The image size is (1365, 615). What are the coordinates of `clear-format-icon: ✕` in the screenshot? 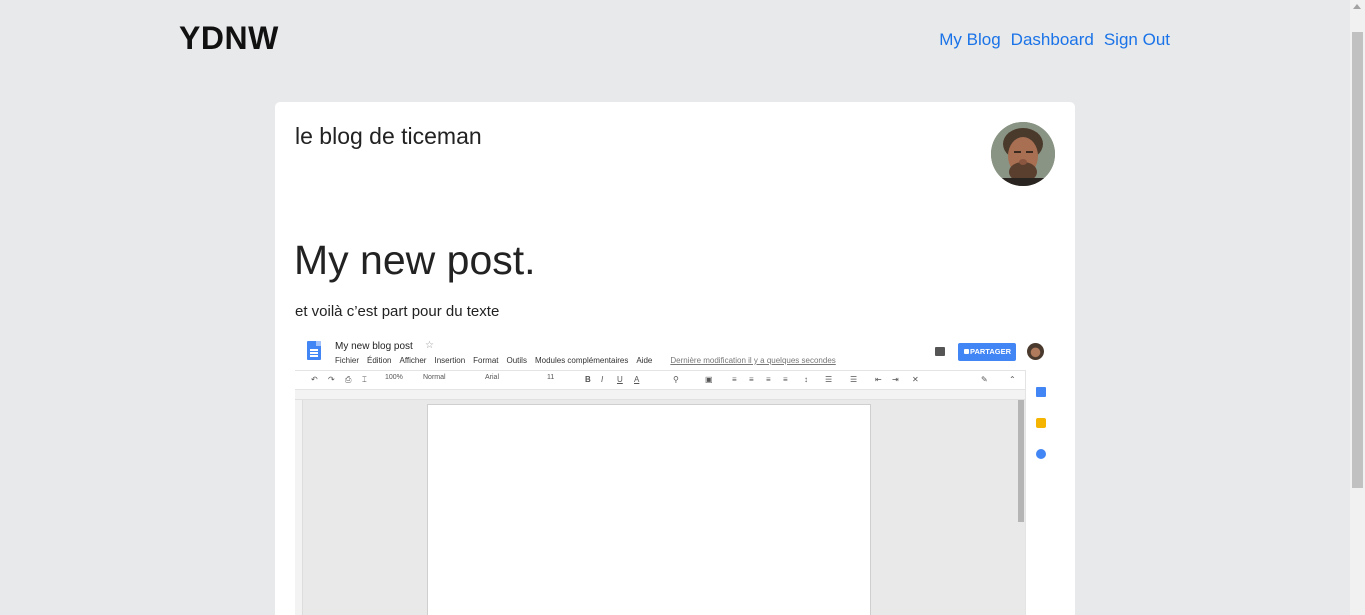 It's located at (915, 379).